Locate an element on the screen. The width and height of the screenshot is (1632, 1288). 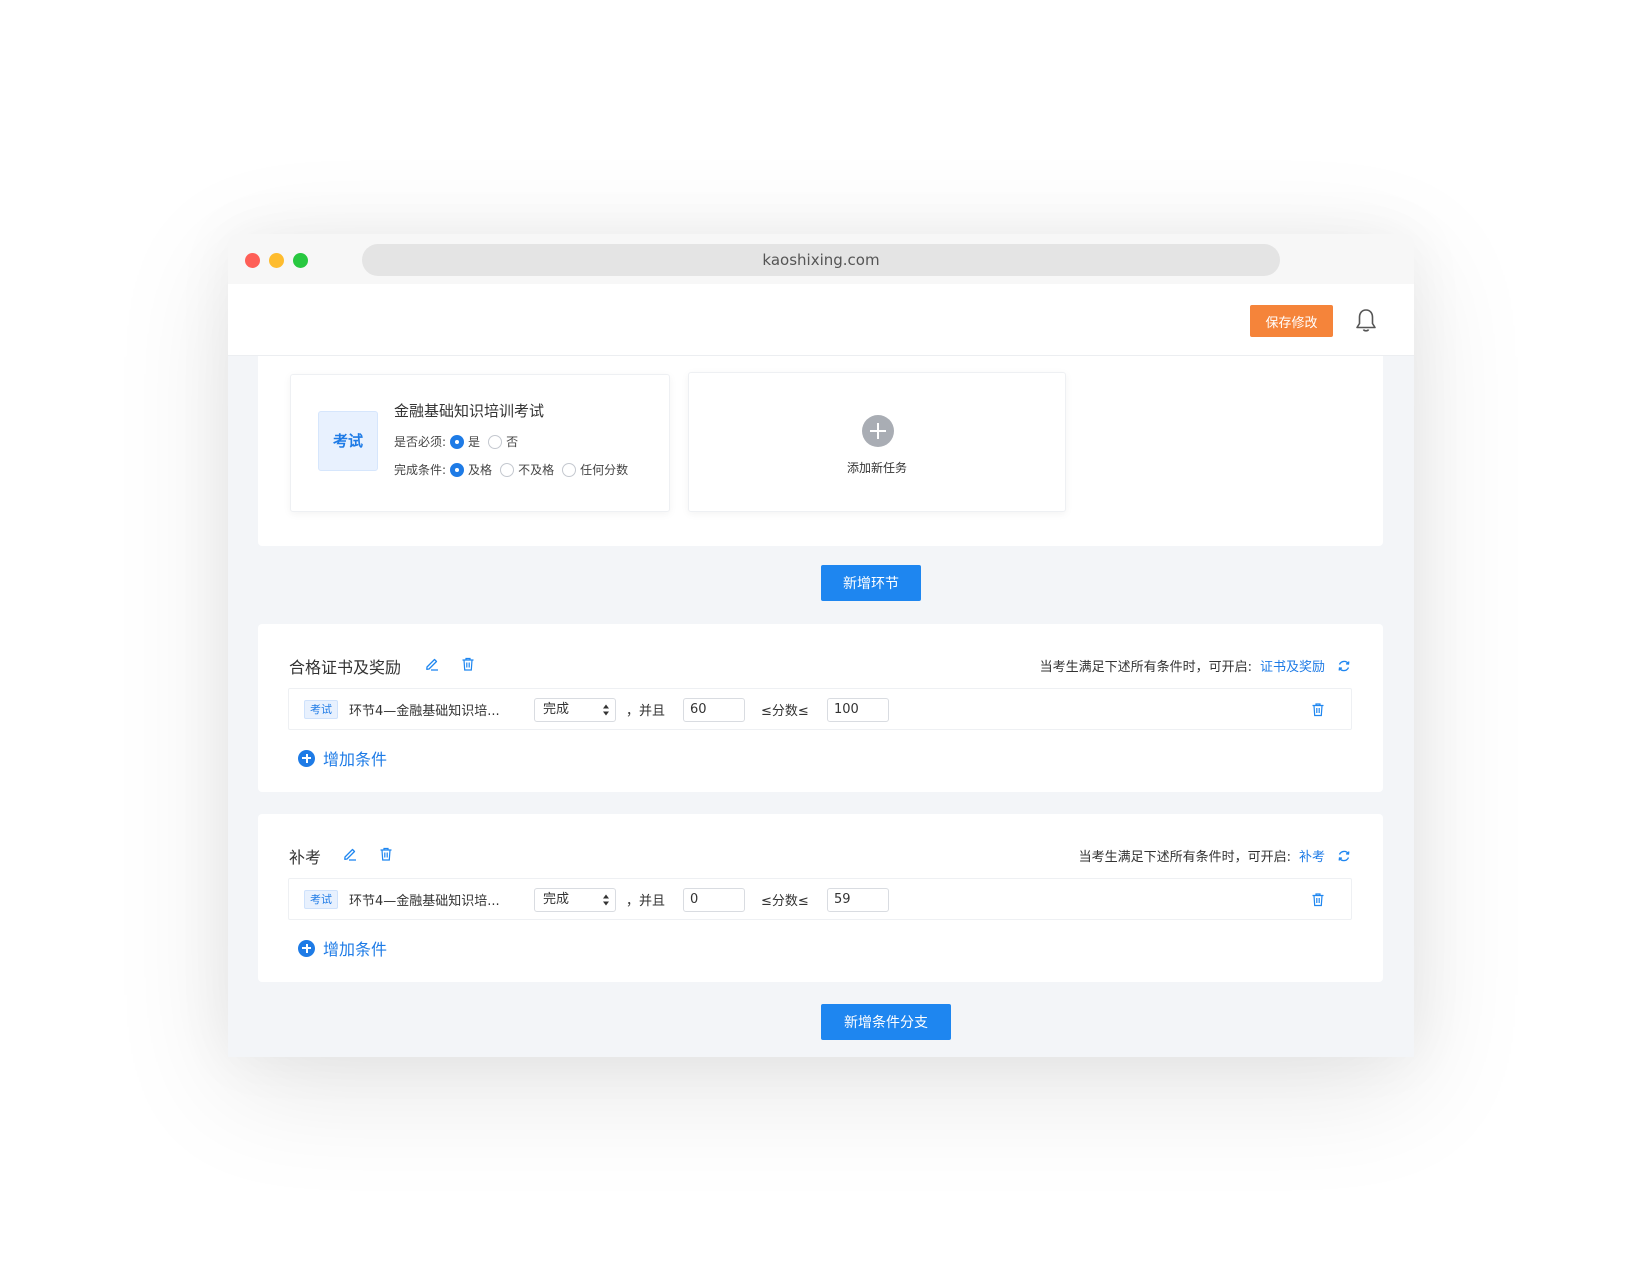
complete-fail-radio: 不及格 is located at coordinates (527, 469).